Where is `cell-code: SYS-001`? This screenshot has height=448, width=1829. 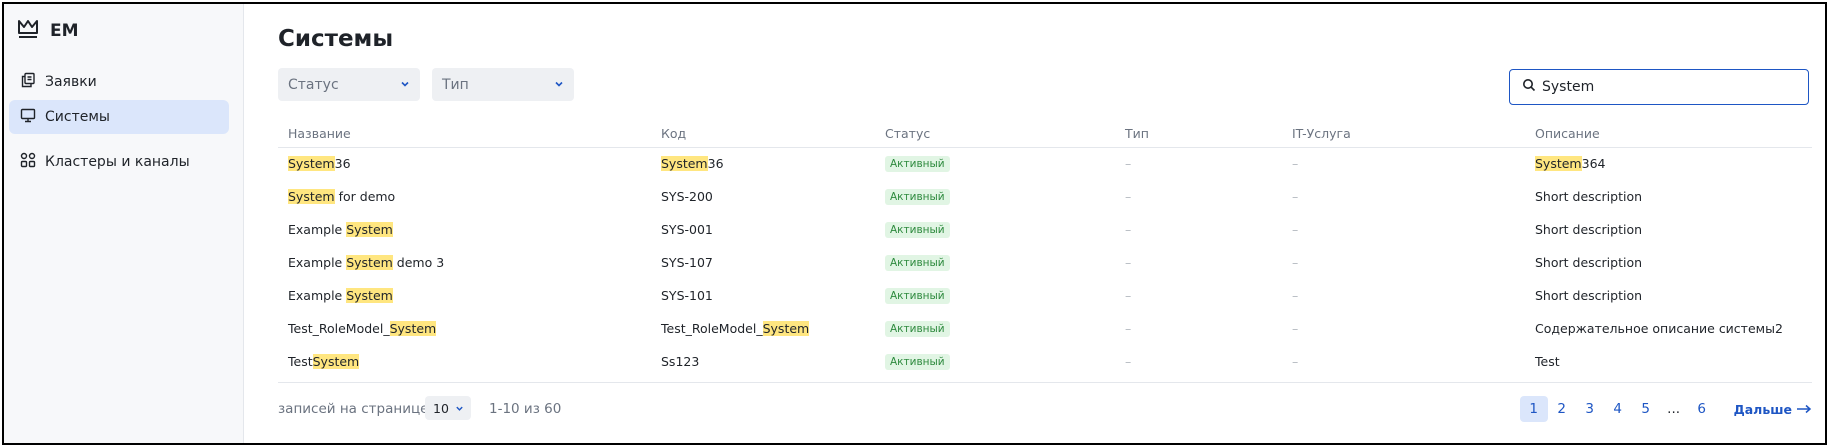 cell-code: SYS-001 is located at coordinates (687, 229).